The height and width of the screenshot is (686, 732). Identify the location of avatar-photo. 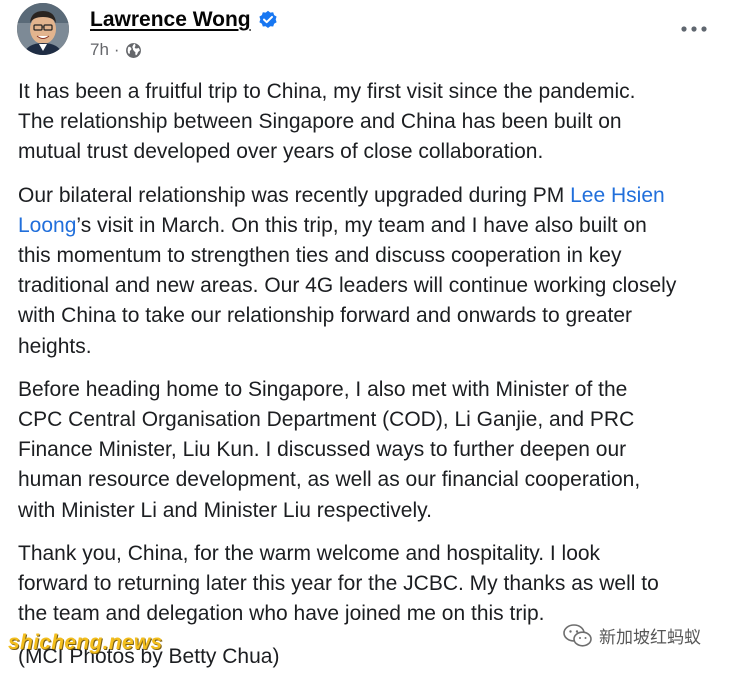
(43, 29).